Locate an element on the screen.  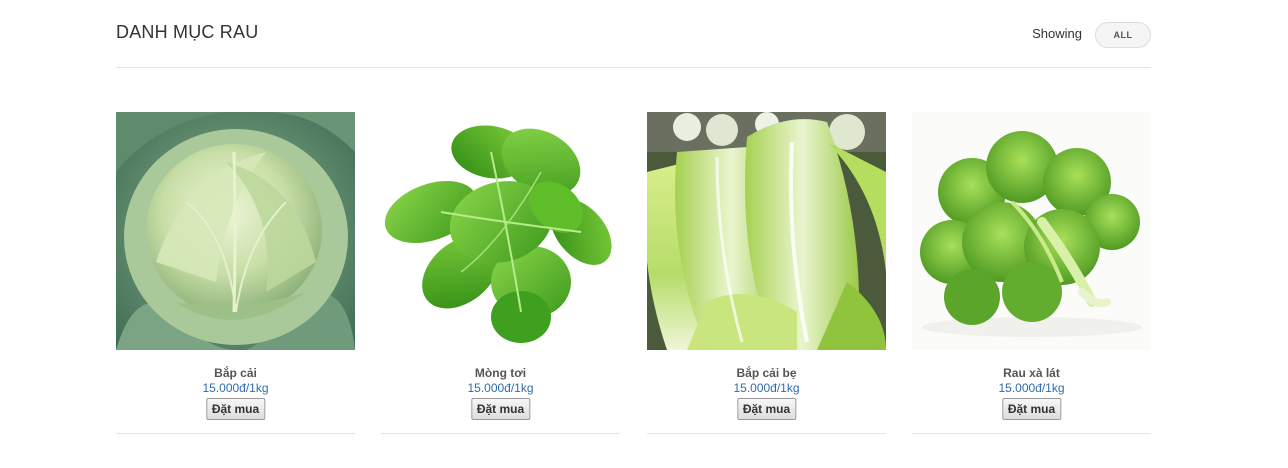
product-name: Bắp cải bẹ is located at coordinates (766, 373).